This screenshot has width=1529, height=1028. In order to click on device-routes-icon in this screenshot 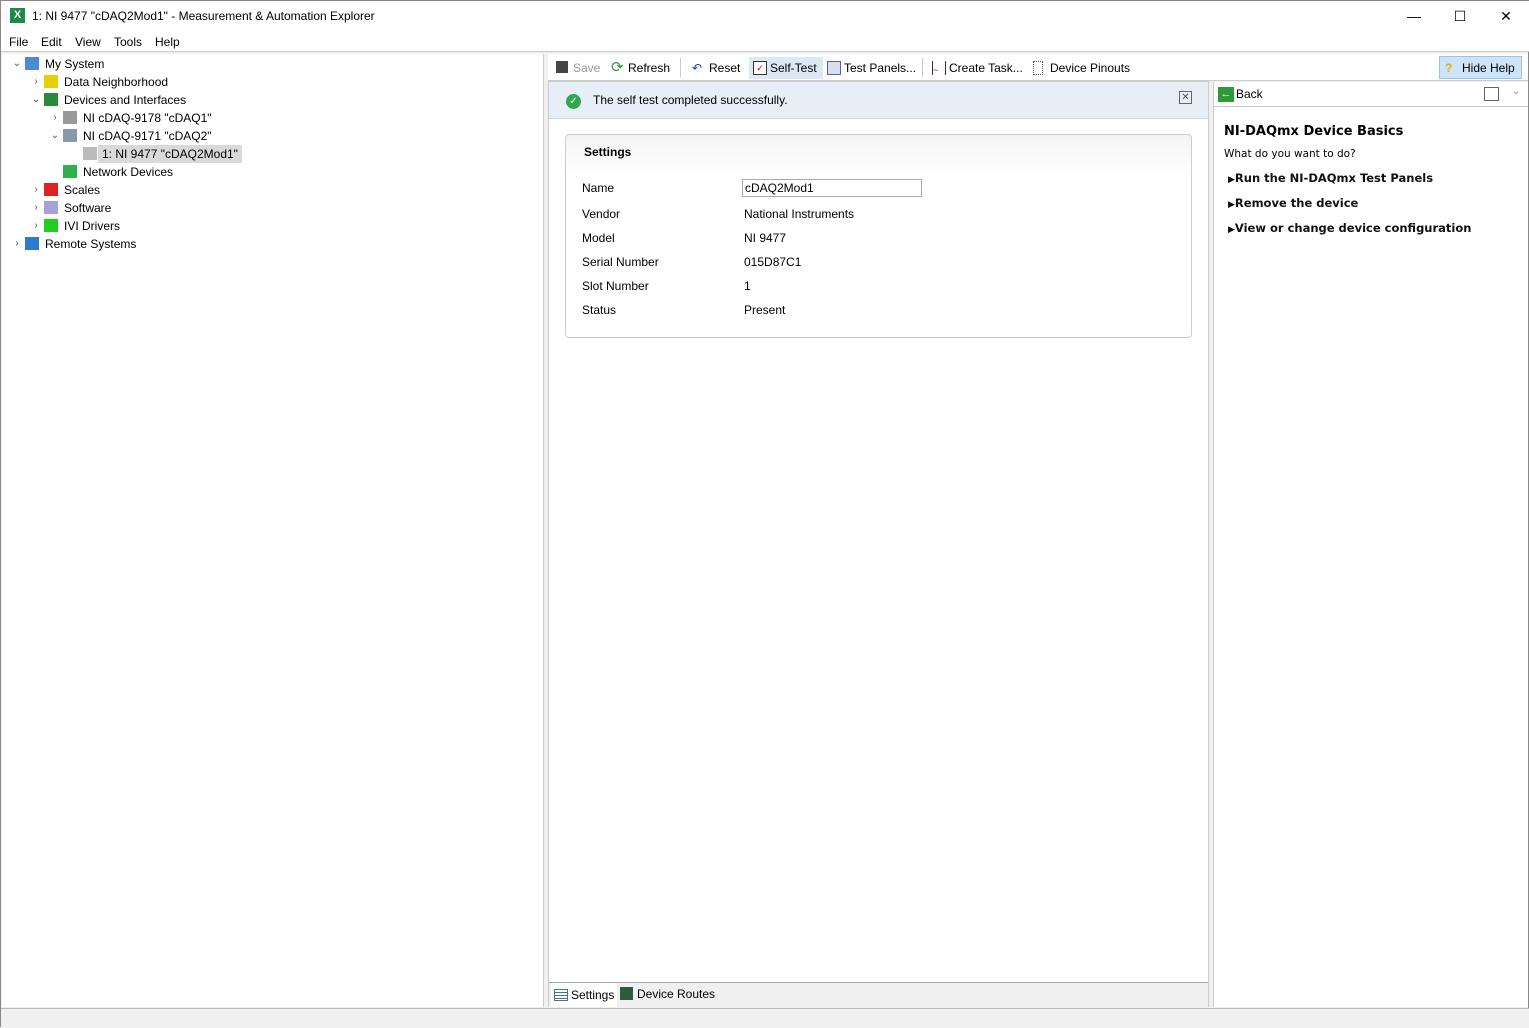, I will do `click(626, 993)`.